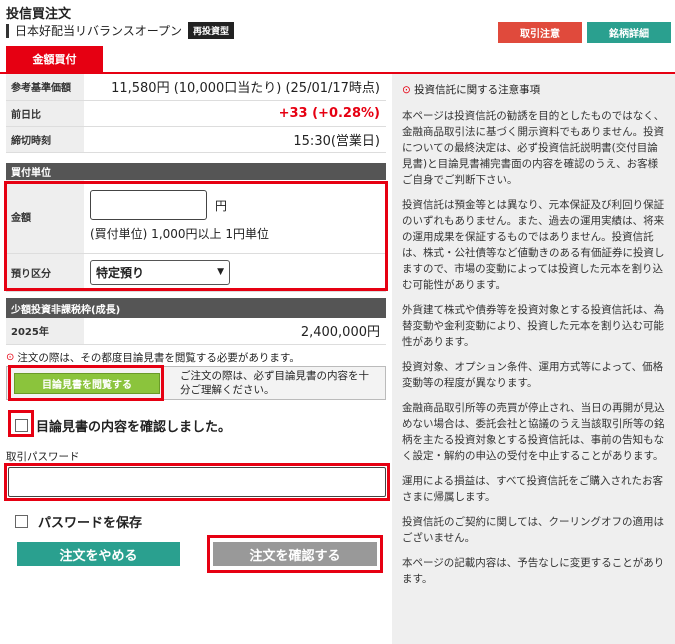 Image resolution: width=675 pixels, height=644 pixels. What do you see at coordinates (158, 358) in the screenshot?
I see `prospectus-notice-text: 注文の際は、その都度目論見書を閲覧する必要があります。` at bounding box center [158, 358].